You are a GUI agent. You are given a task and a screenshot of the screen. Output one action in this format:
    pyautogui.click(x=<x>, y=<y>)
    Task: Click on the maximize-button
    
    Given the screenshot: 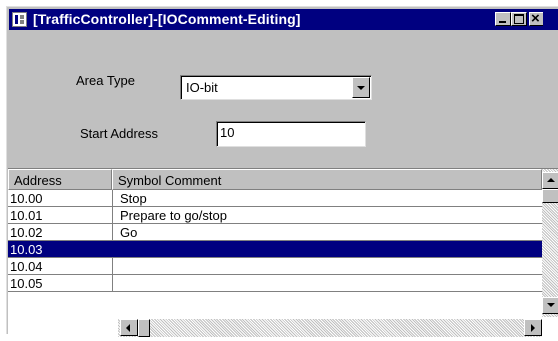 What is the action you would take?
    pyautogui.click(x=519, y=19)
    